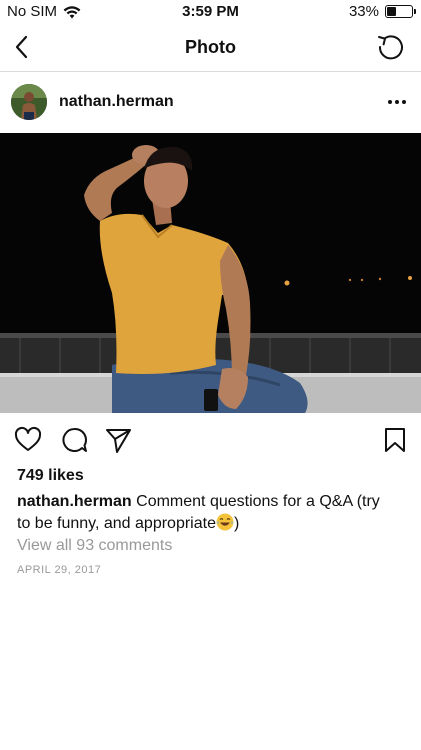 The image size is (421, 750). What do you see at coordinates (59, 570) in the screenshot?
I see `post-date: APRIL 29, 2017` at bounding box center [59, 570].